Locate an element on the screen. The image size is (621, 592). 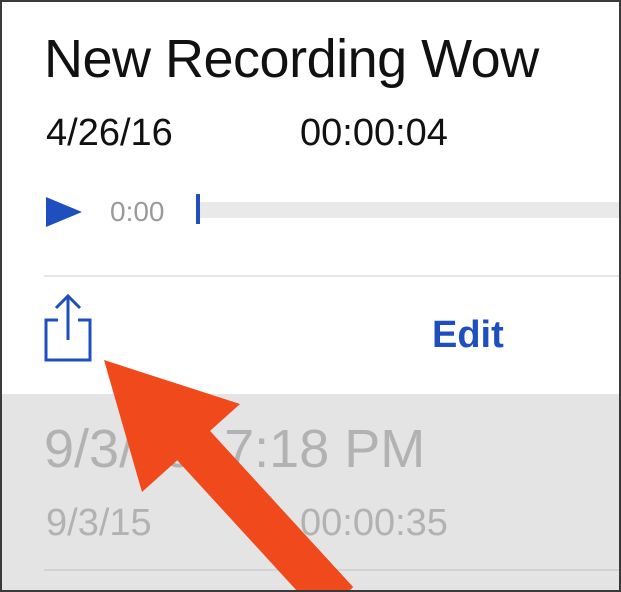
scrubber-handle is located at coordinates (198, 209).